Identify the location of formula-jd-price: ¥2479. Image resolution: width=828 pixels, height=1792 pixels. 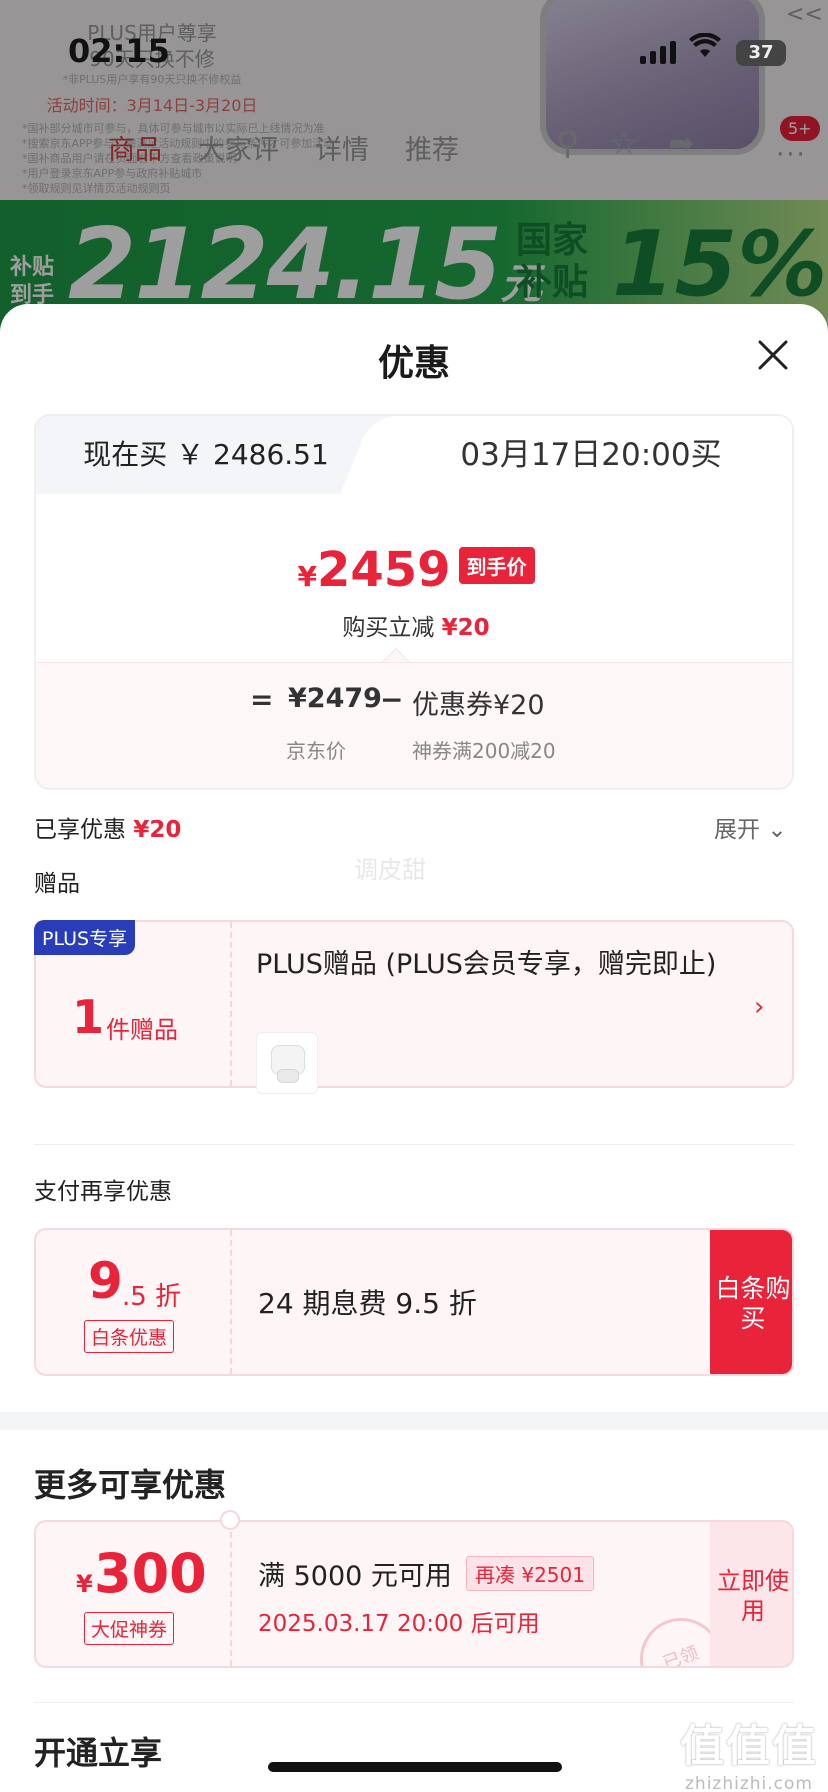
(335, 698).